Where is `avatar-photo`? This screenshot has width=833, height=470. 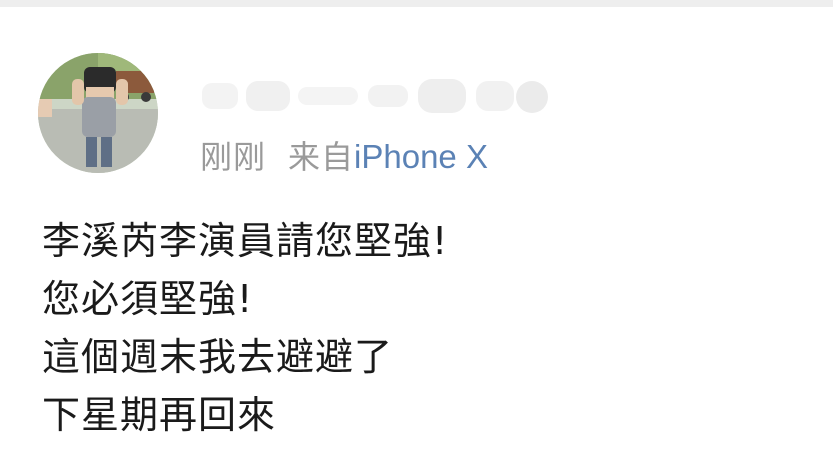
avatar-photo is located at coordinates (98, 113).